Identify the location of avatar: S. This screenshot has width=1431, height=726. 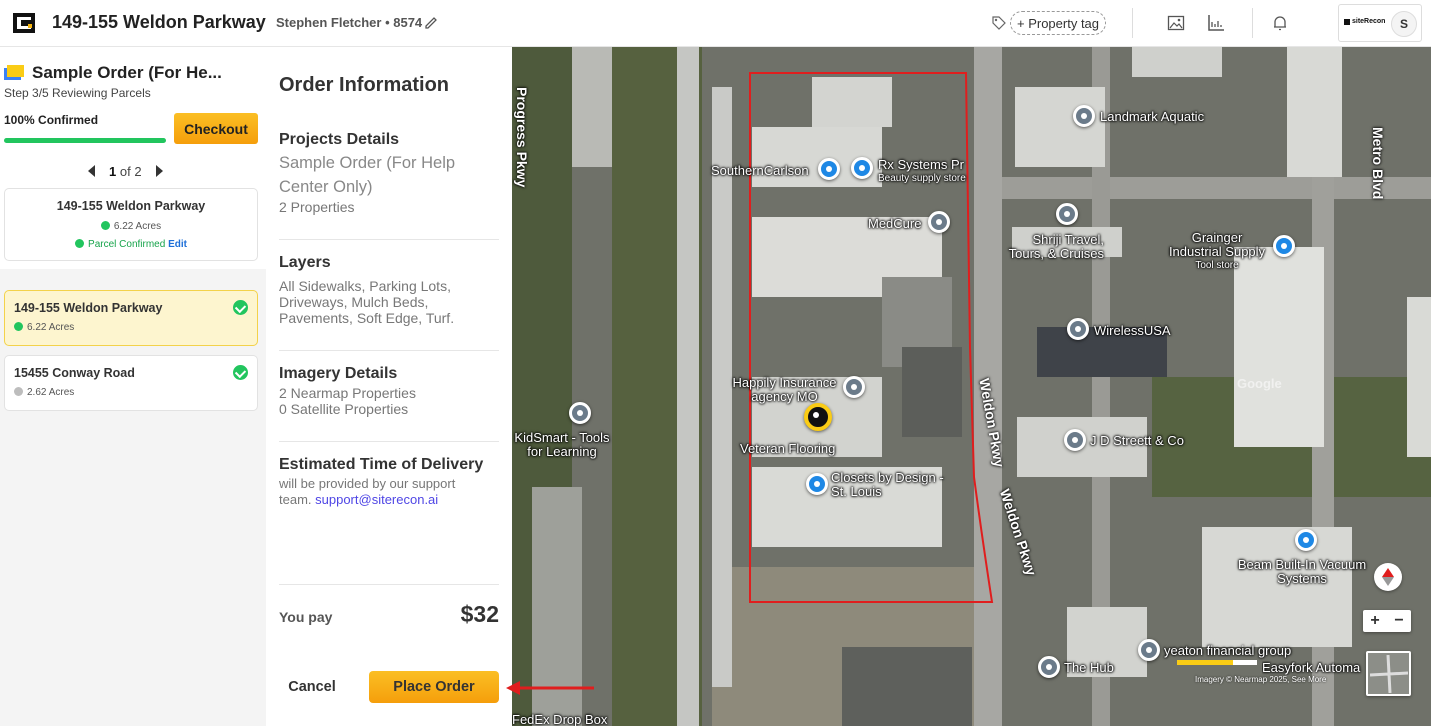
(1404, 24).